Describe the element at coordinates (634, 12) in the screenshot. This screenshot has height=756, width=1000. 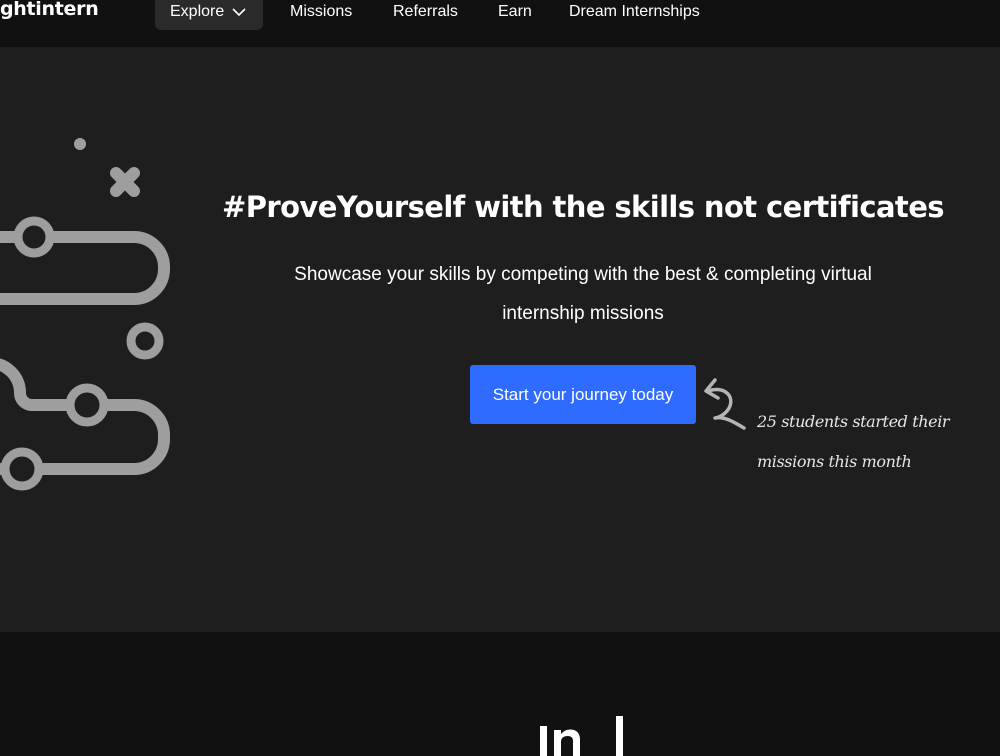
I see `nav-link-dream-internships: Dream Internships` at that location.